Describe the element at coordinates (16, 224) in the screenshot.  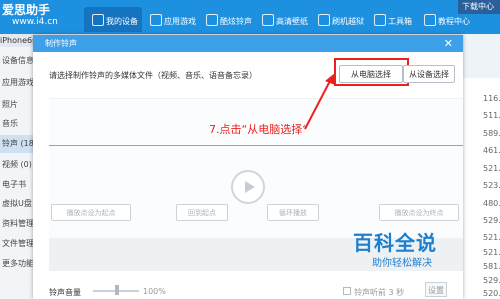
I see `sidebar-item-data-manage: 资料管理` at that location.